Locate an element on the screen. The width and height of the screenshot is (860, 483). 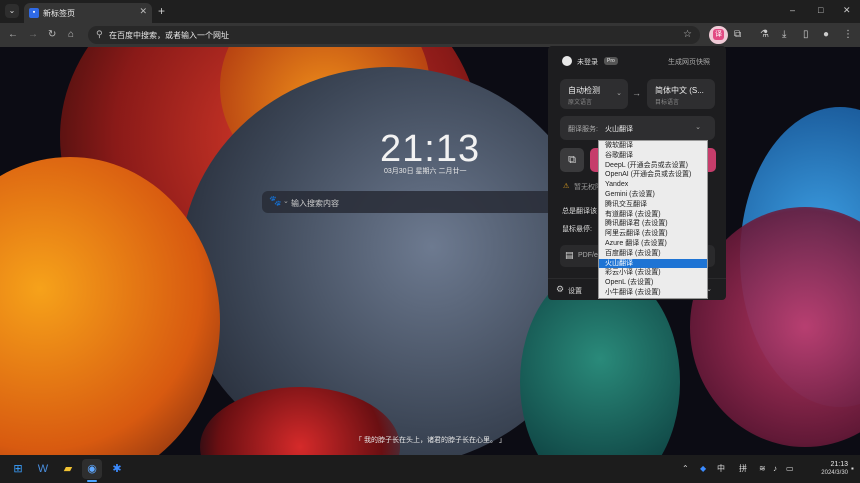
avatar is located at coordinates (567, 61).